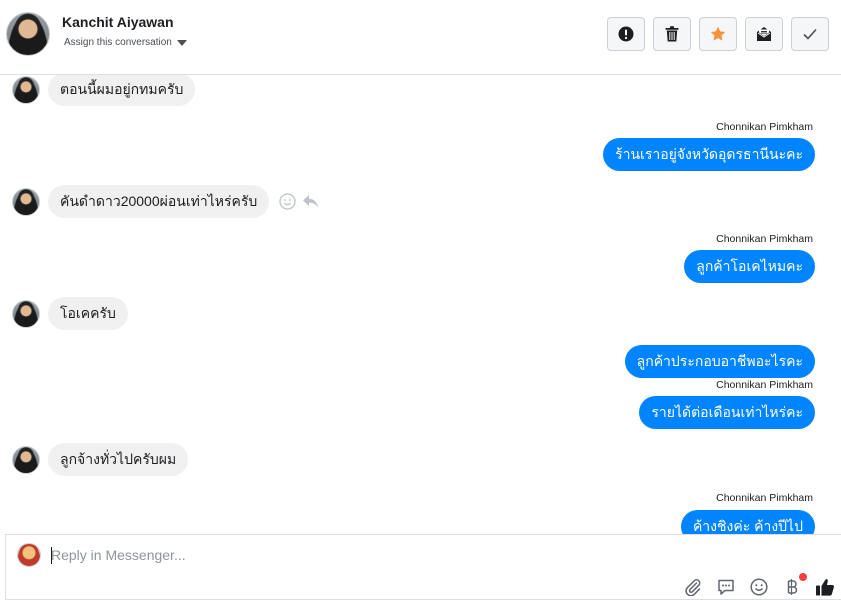  What do you see at coordinates (423, 567) in the screenshot?
I see `reply-composer` at bounding box center [423, 567].